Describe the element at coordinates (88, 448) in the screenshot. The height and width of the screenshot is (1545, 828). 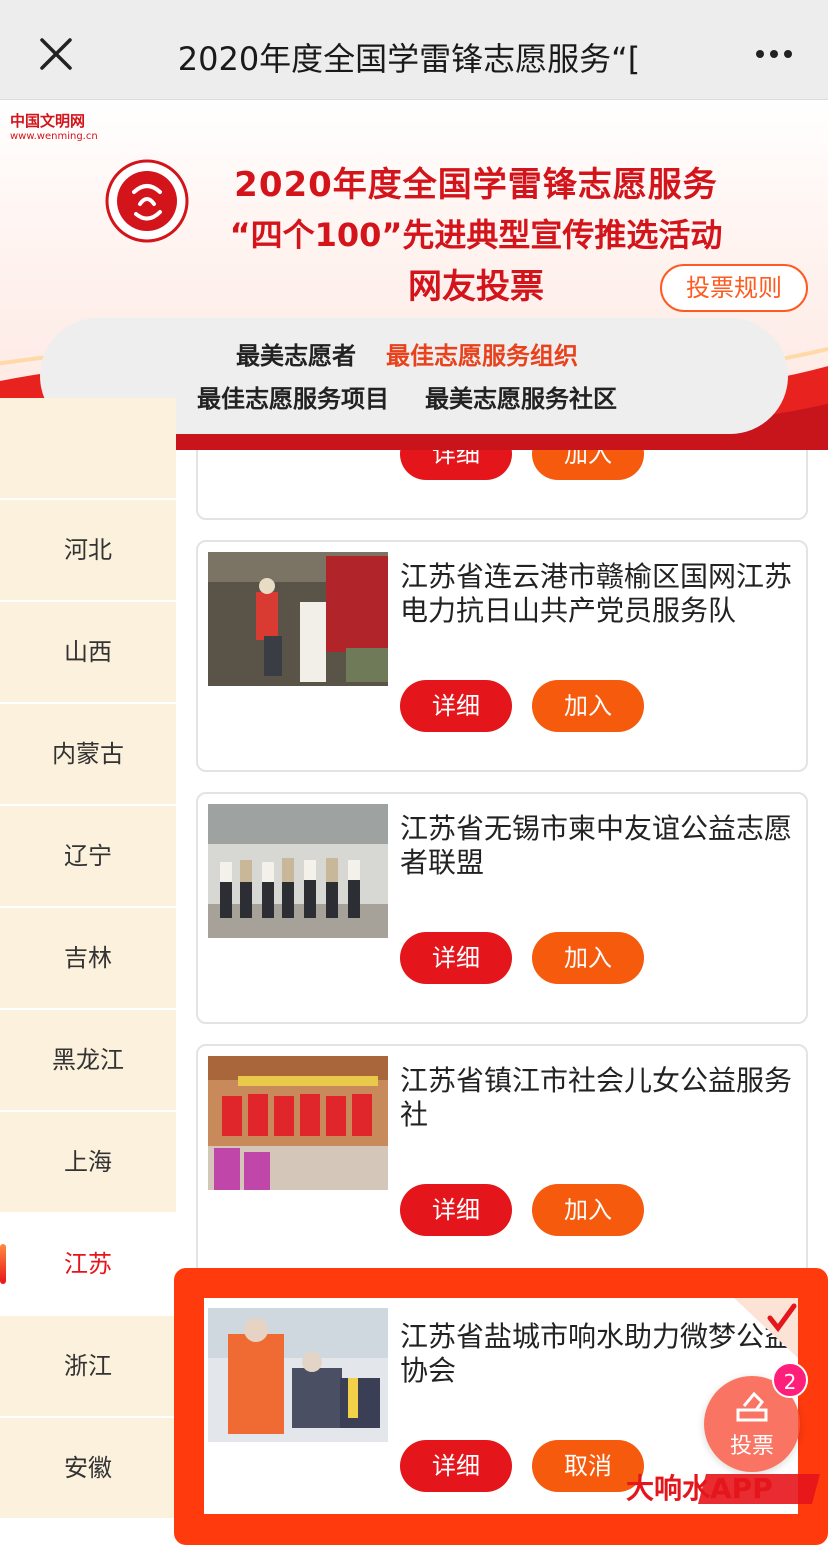
I see `sidebar-item-partial` at that location.